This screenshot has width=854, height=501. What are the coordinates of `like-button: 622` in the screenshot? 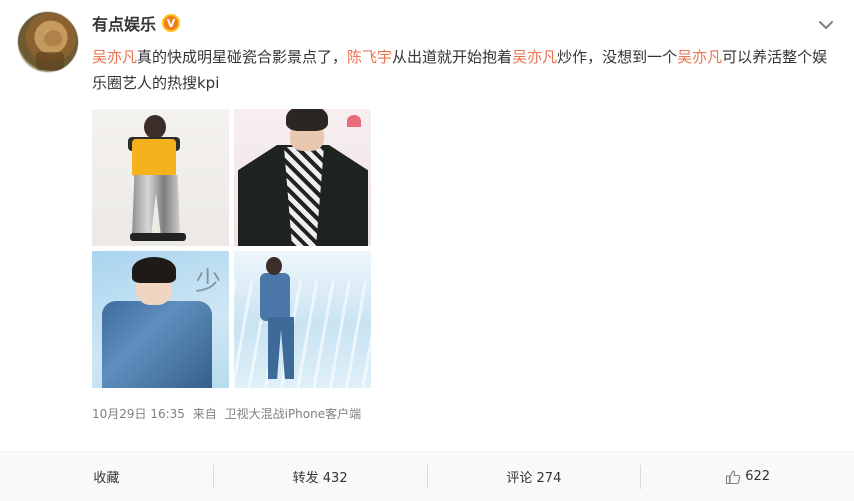 It's located at (747, 476).